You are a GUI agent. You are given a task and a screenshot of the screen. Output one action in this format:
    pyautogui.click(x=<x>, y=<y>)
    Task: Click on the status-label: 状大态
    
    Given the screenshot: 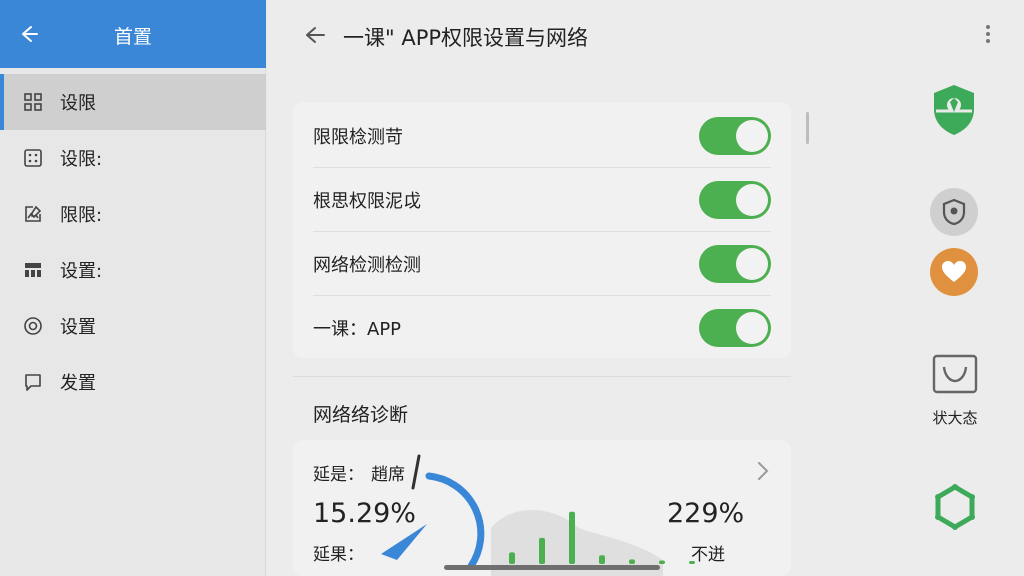 What is the action you would take?
    pyautogui.click(x=955, y=418)
    